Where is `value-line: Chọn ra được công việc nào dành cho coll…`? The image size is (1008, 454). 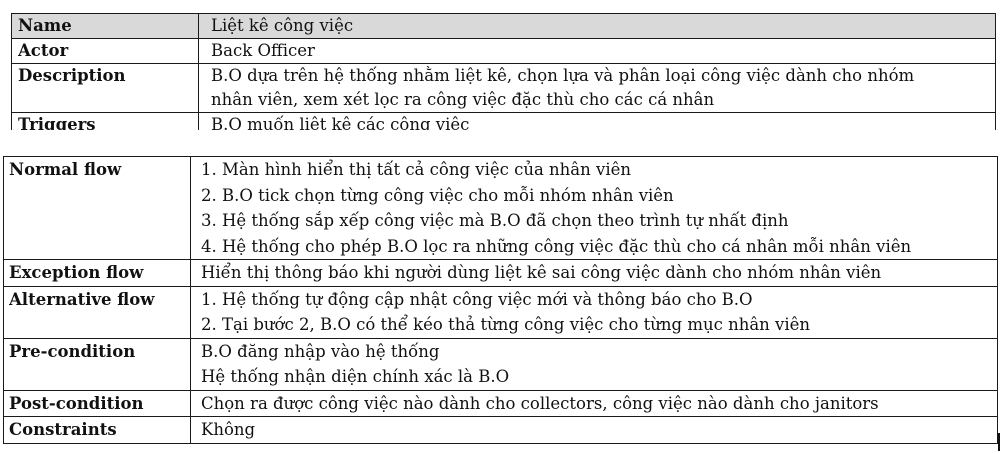 value-line: Chọn ra được công việc nào dành cho coll… is located at coordinates (540, 403).